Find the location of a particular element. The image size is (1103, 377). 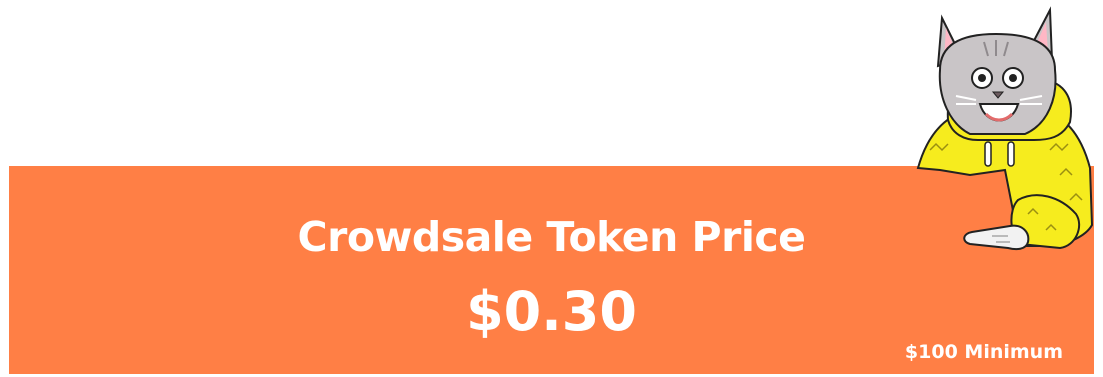

minimum-purchase-label: $100 Minimum is located at coordinates (983, 352).